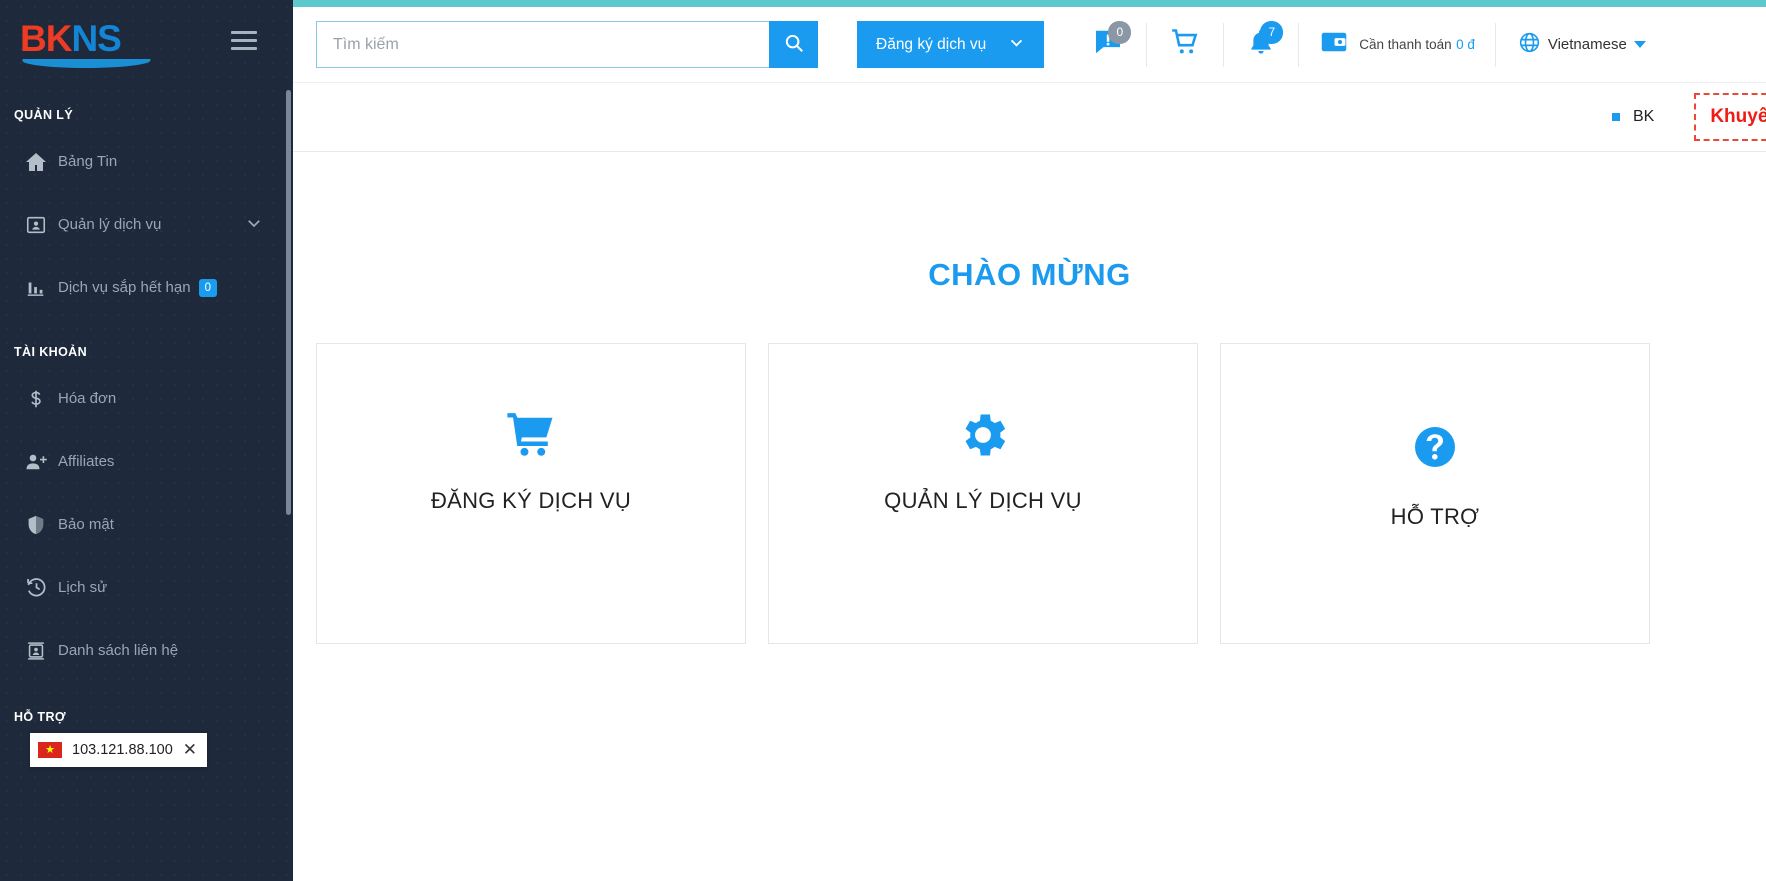 The width and height of the screenshot is (1766, 881). Describe the element at coordinates (1334, 44) in the screenshot. I see `wallet-icon` at that location.